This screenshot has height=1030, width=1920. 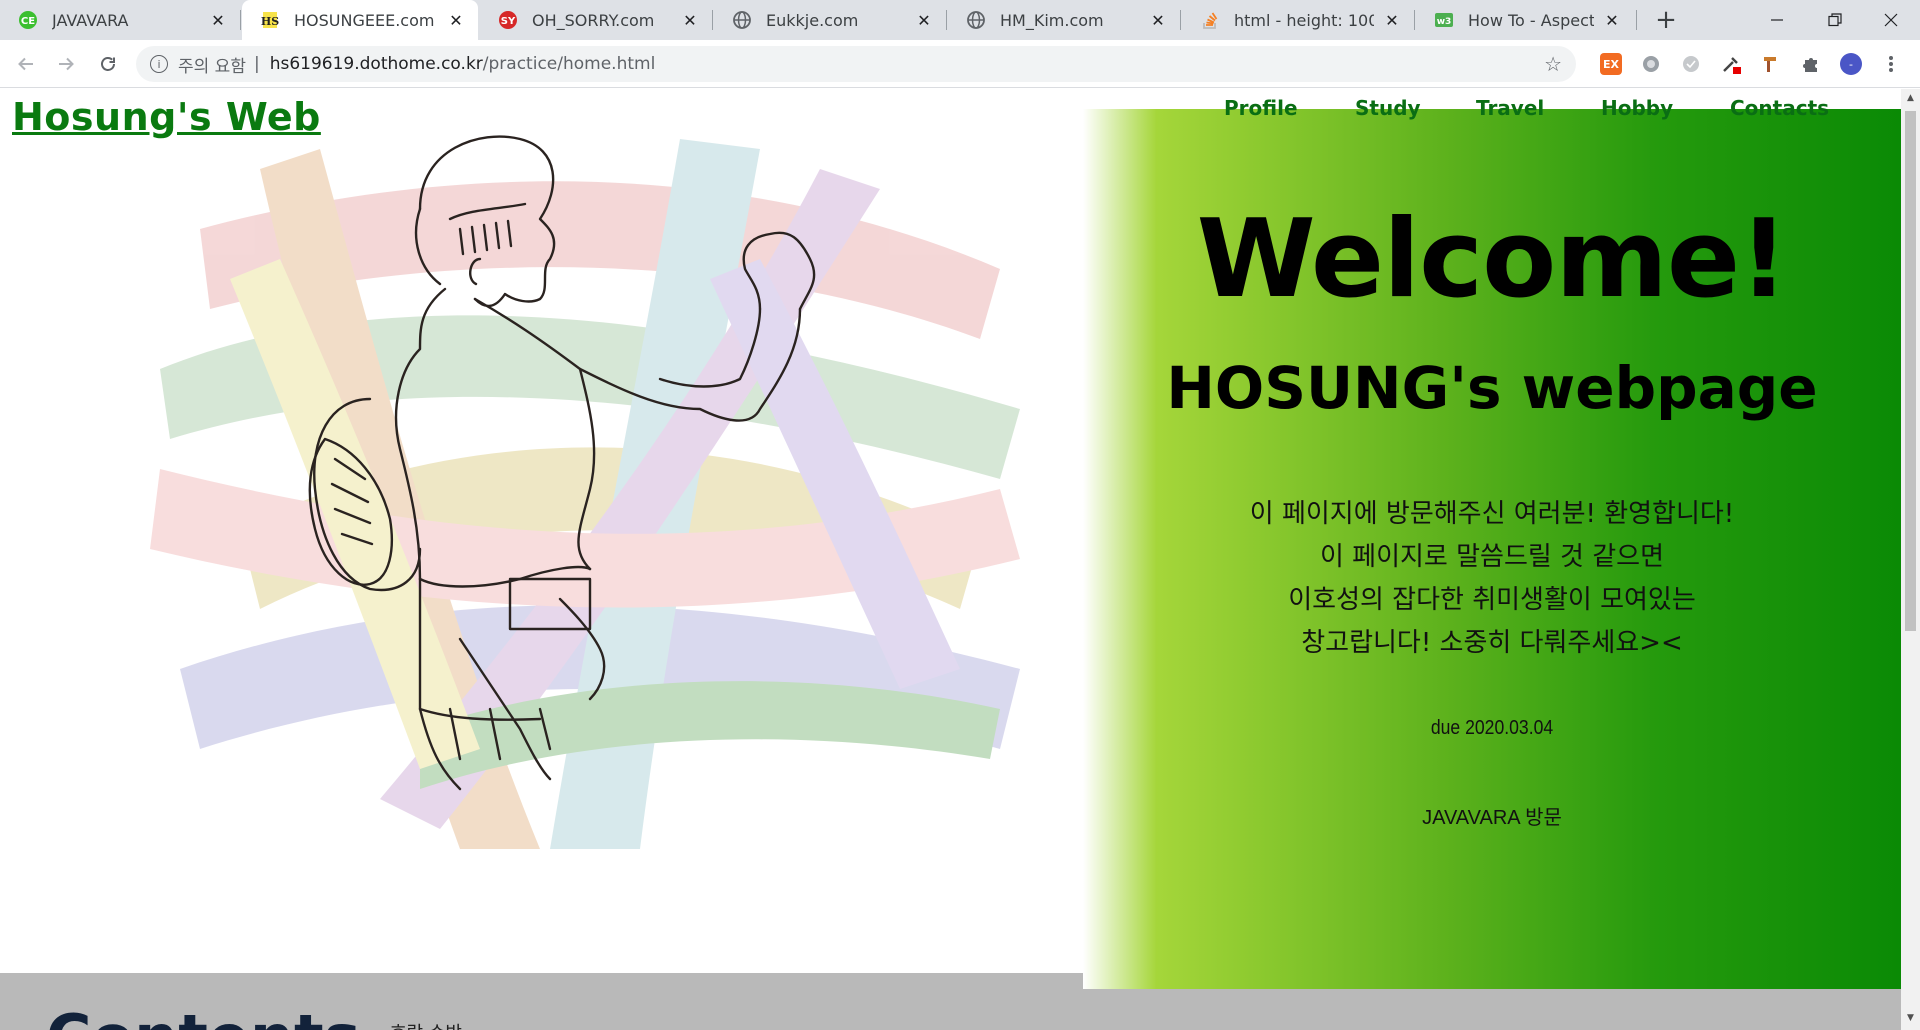 I want to click on close-icon, so click(x=1891, y=20).